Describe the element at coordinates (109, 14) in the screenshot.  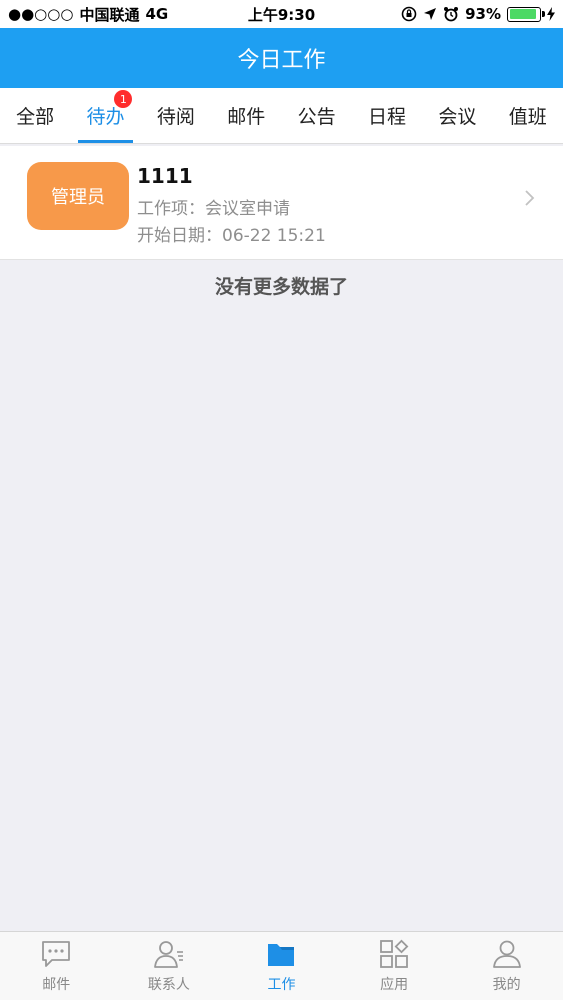
I see `carrier-name: 中国联通` at that location.